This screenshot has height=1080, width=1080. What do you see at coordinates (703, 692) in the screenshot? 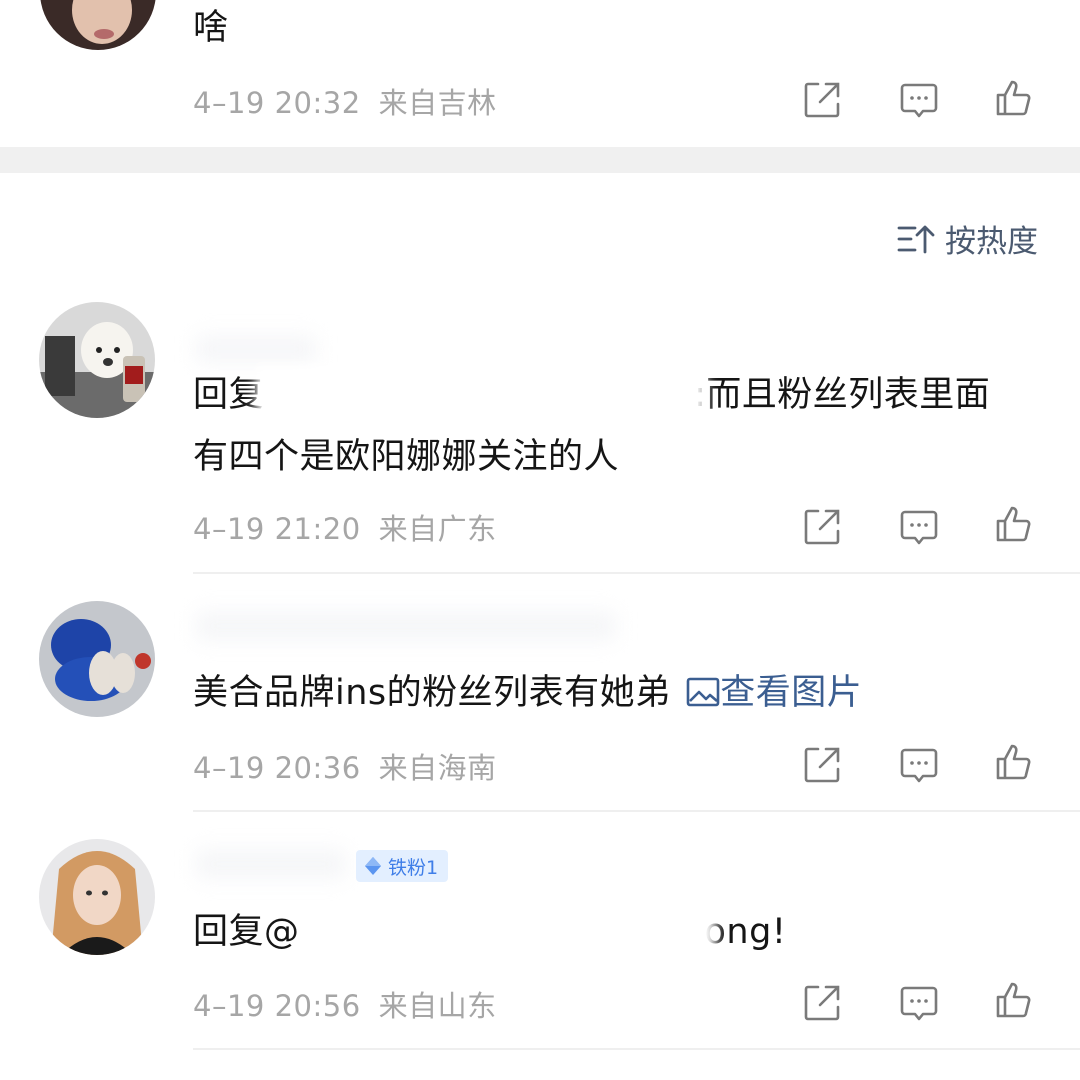
I see `image-icon` at bounding box center [703, 692].